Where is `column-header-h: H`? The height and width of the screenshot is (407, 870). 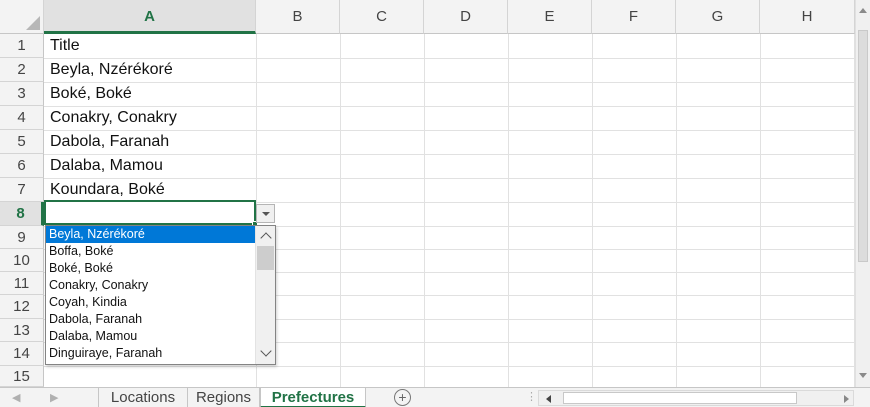
column-header-h: H is located at coordinates (807, 17).